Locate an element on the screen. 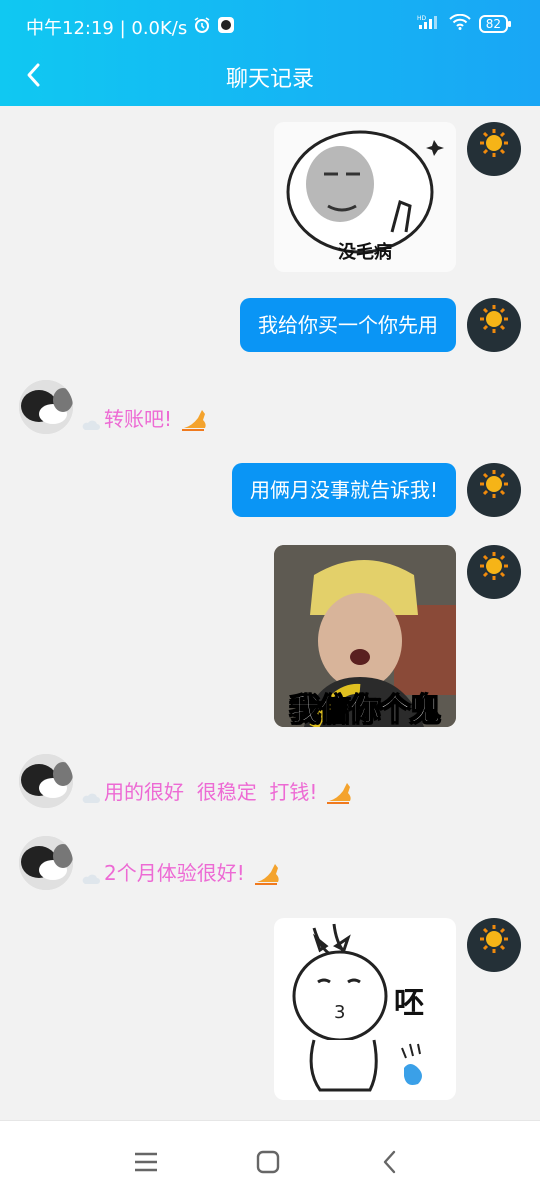 Image resolution: width=540 pixels, height=1201 pixels. system-nav-bar is located at coordinates (270, 1160).